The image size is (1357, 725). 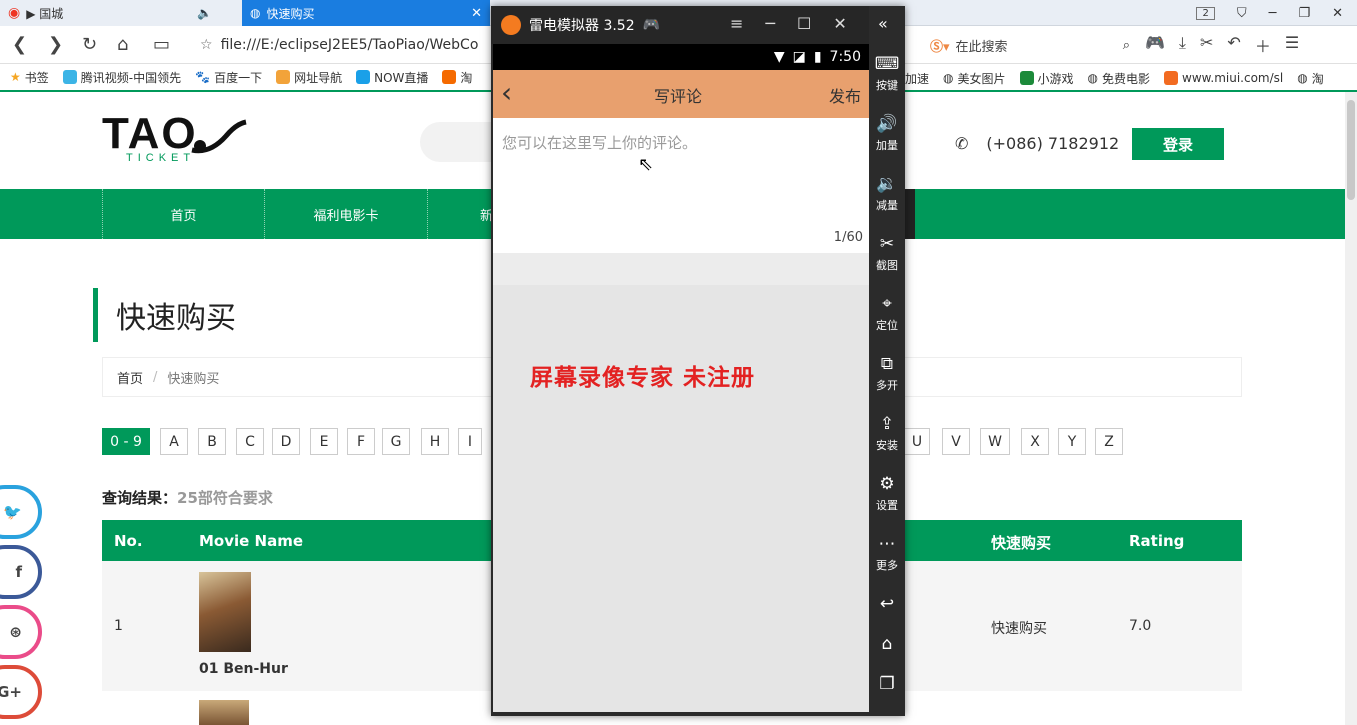 What do you see at coordinates (887, 433) in the screenshot?
I see `sidebar-install-apk: ⇪ 安装` at bounding box center [887, 433].